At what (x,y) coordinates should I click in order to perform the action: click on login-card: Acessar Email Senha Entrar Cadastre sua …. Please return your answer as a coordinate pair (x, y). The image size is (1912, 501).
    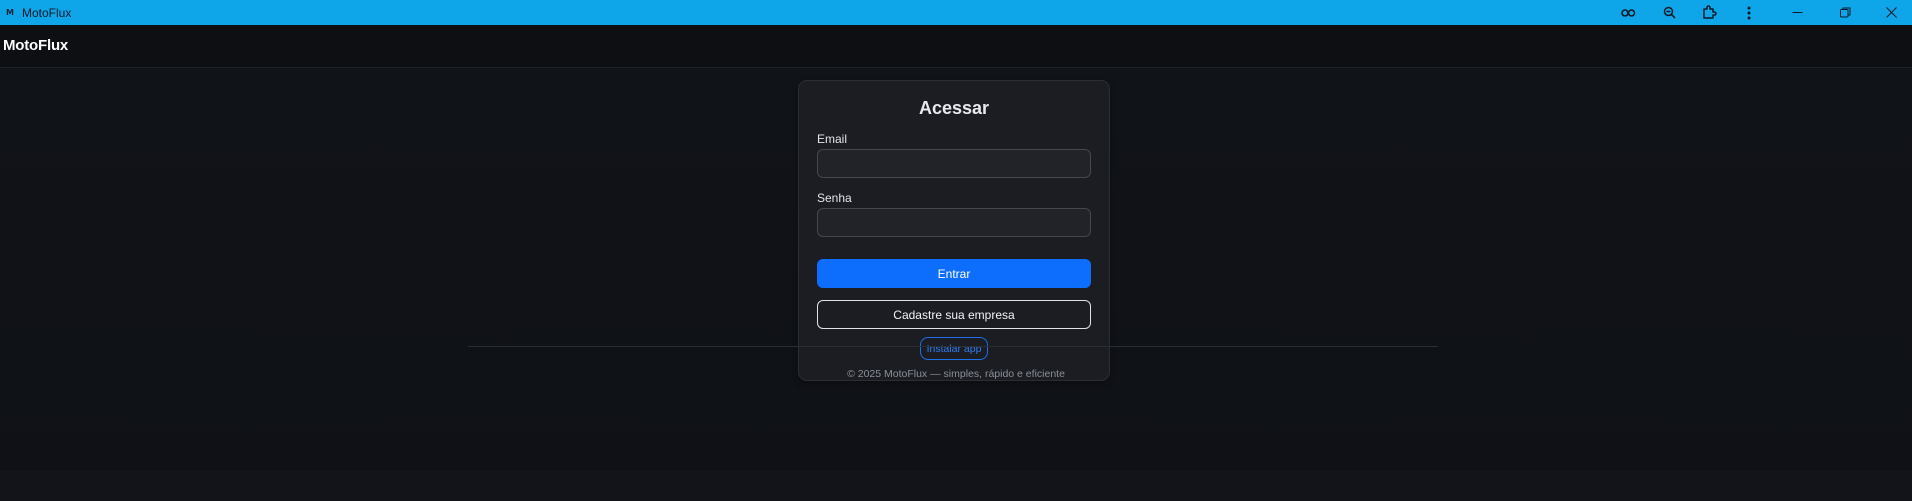
    Looking at the image, I should click on (954, 230).